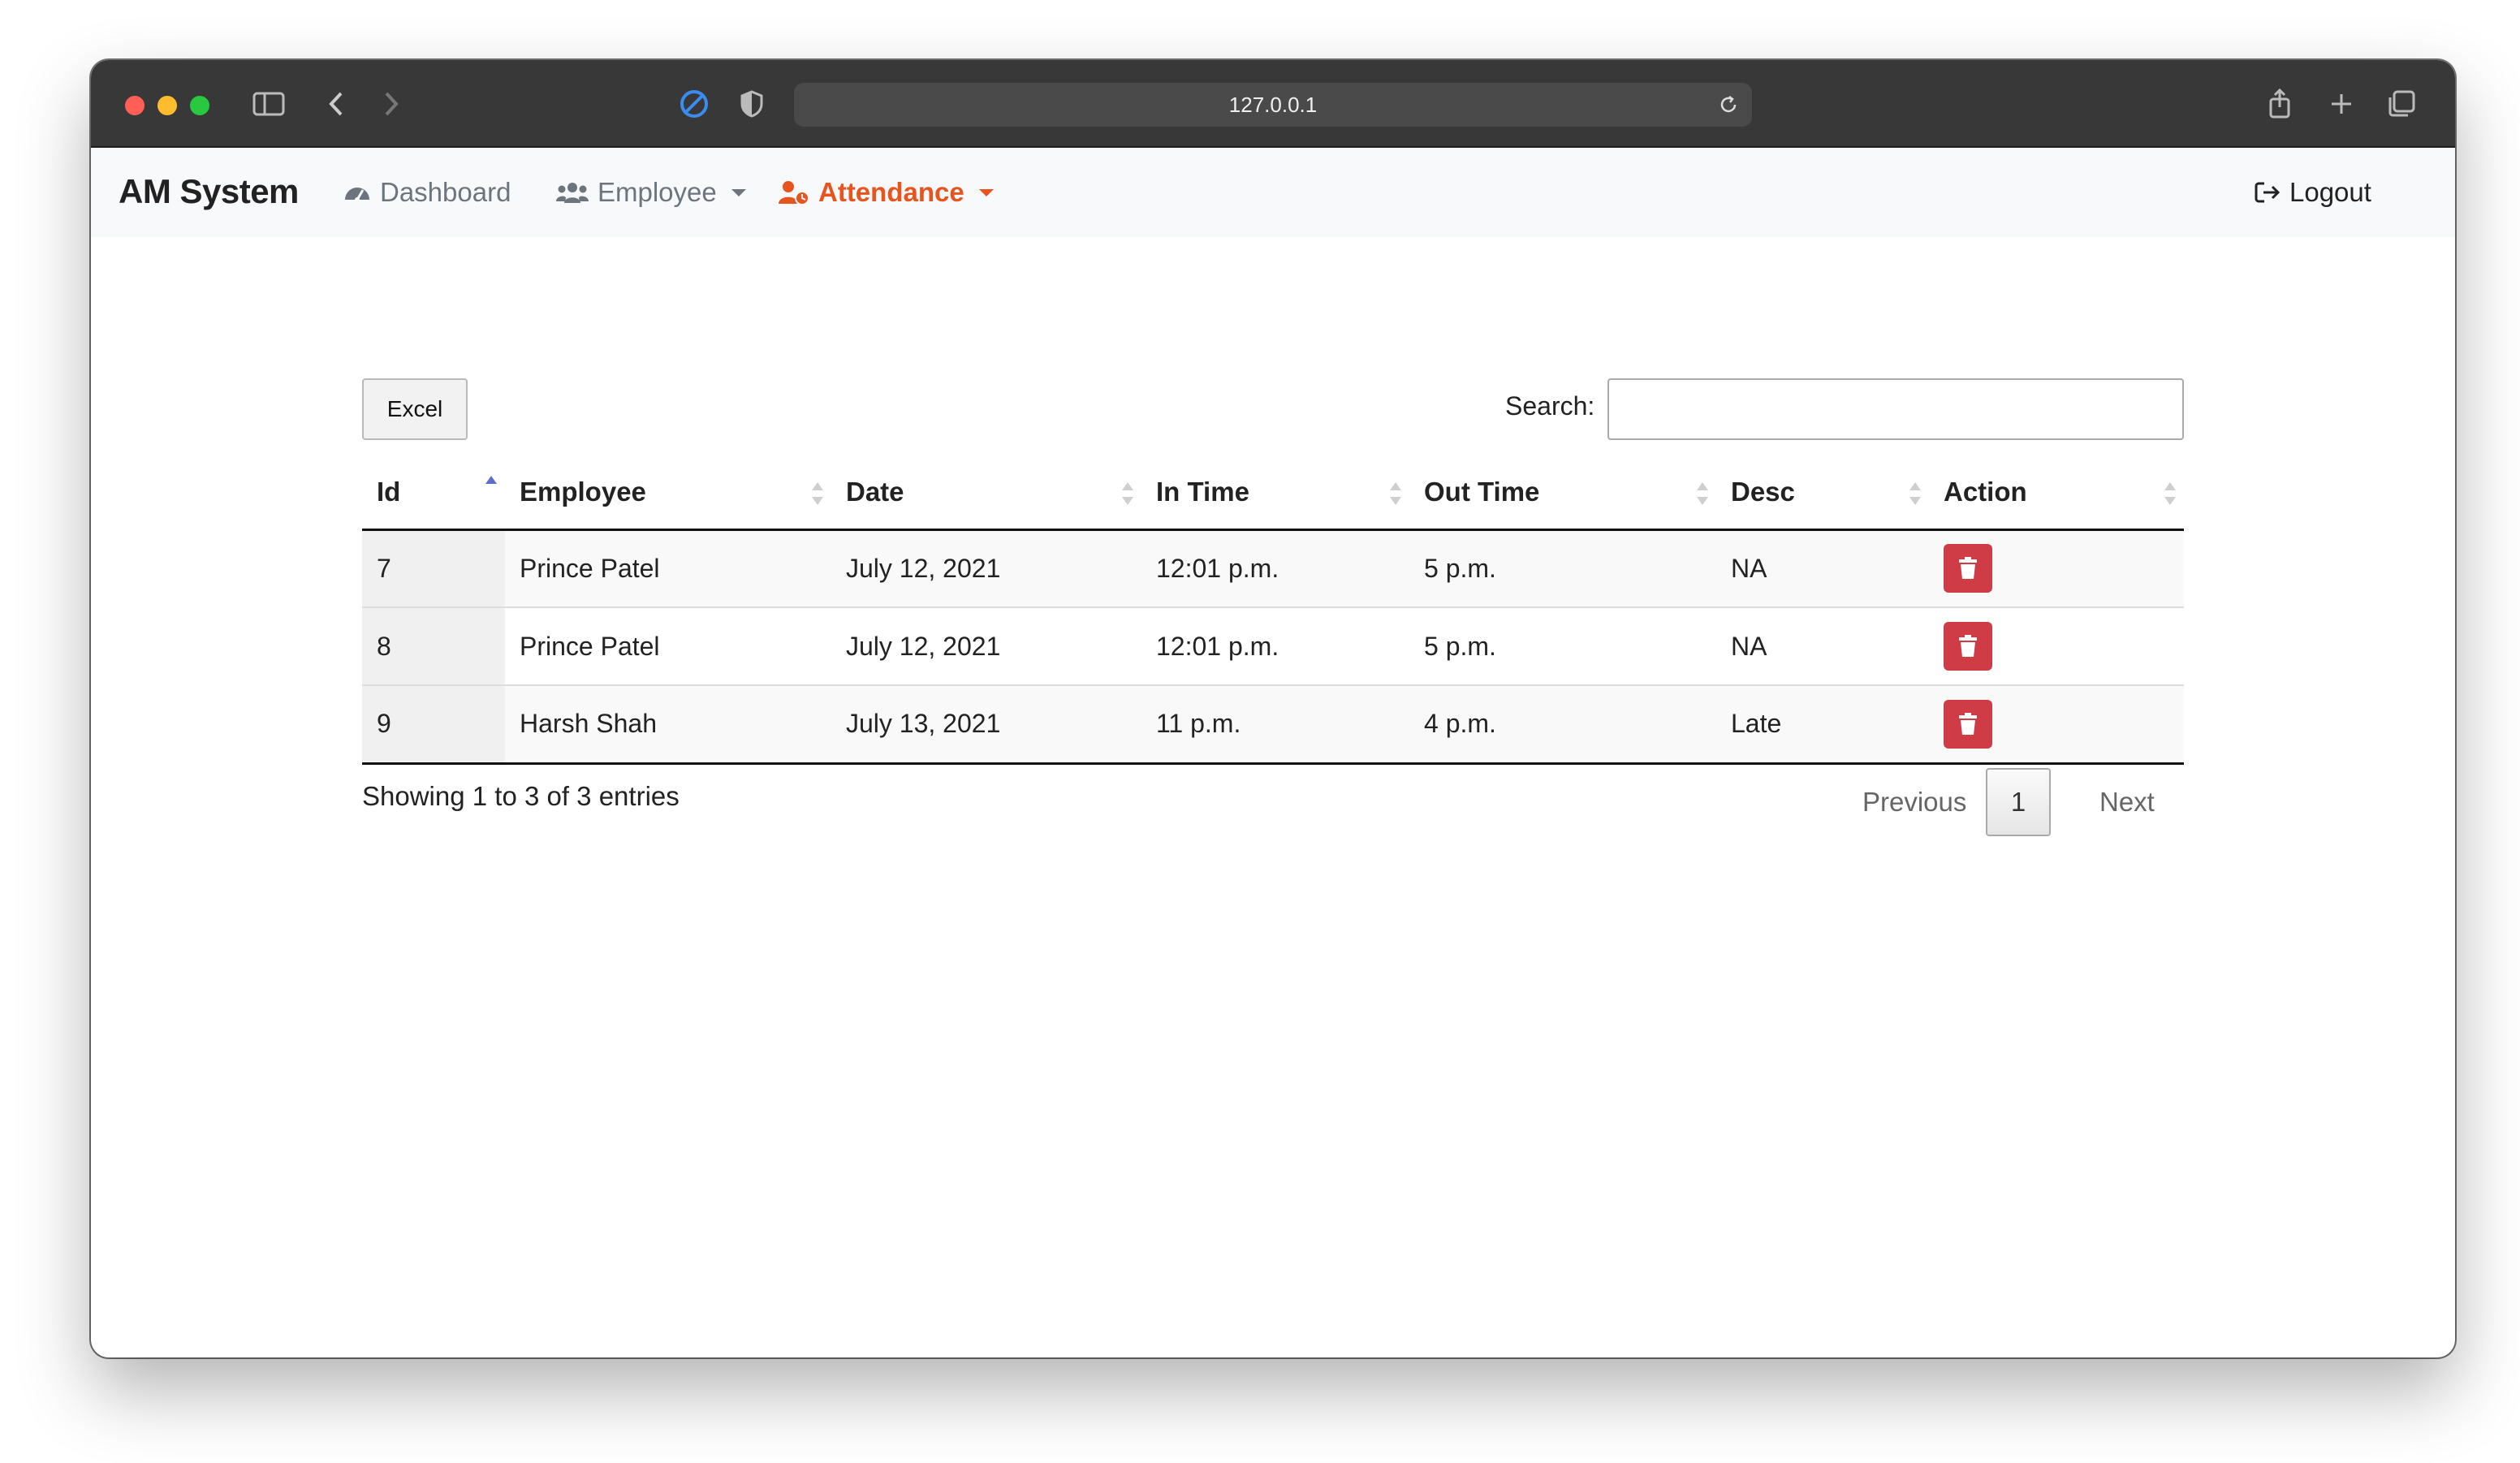  What do you see at coordinates (209, 192) in the screenshot?
I see `brand-logo: AM System` at bounding box center [209, 192].